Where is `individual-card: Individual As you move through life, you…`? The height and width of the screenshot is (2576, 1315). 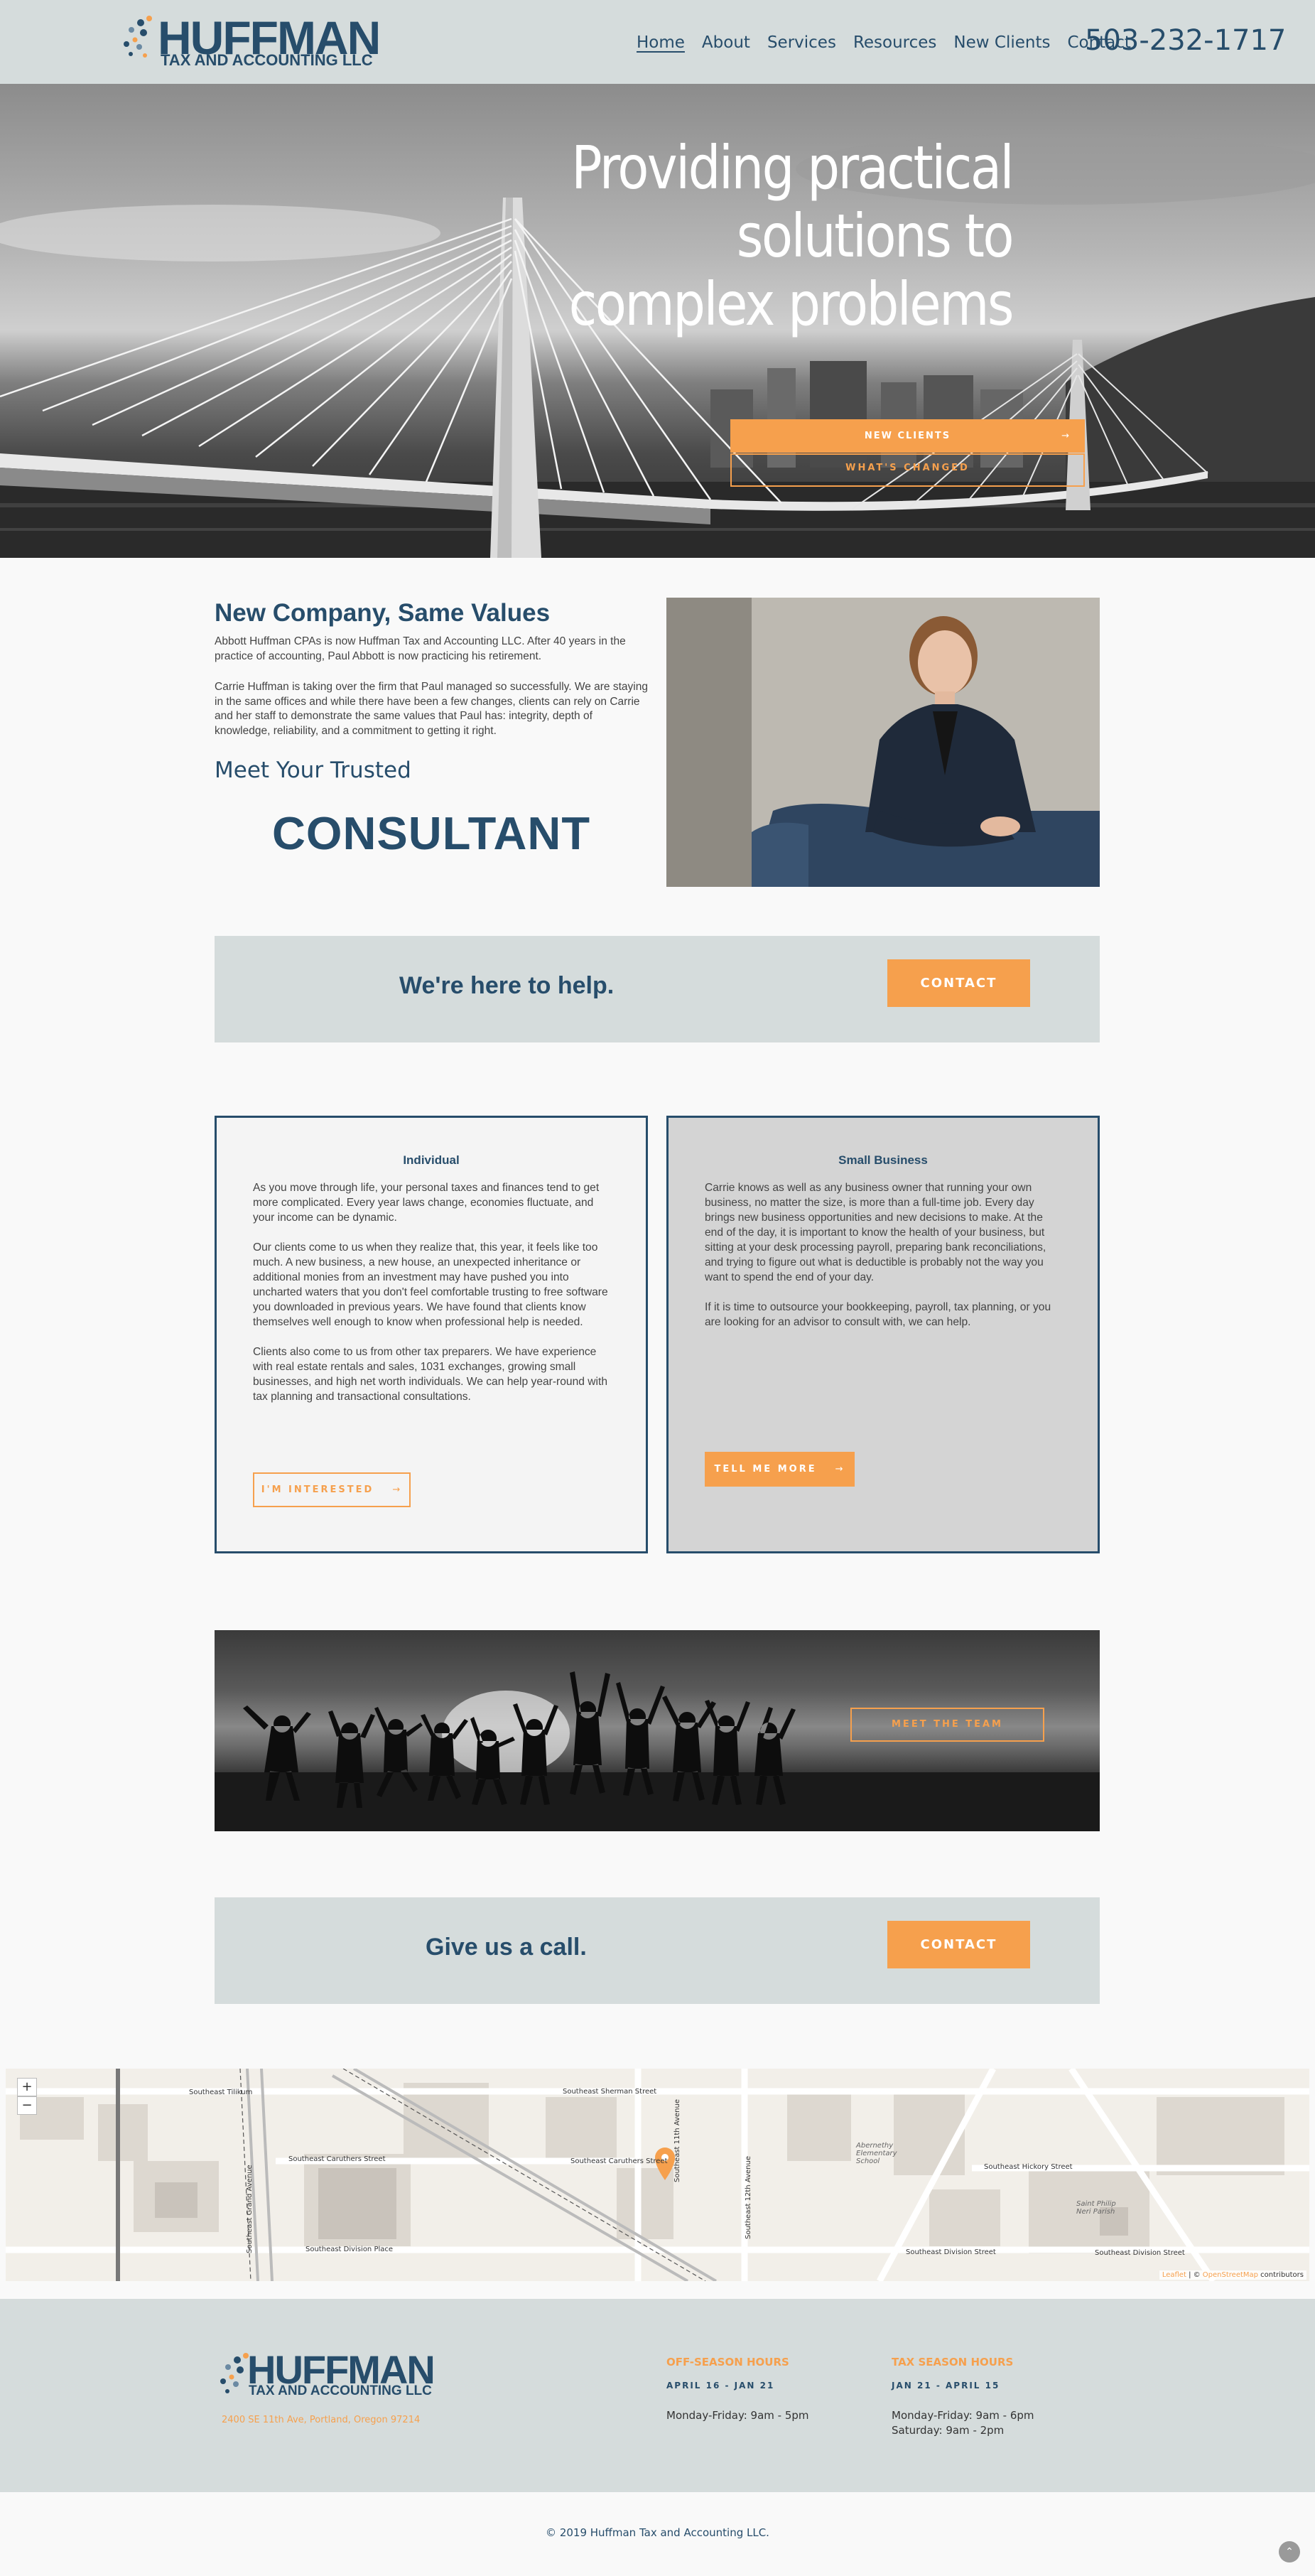 individual-card: Individual As you move through life, you… is located at coordinates (431, 1334).